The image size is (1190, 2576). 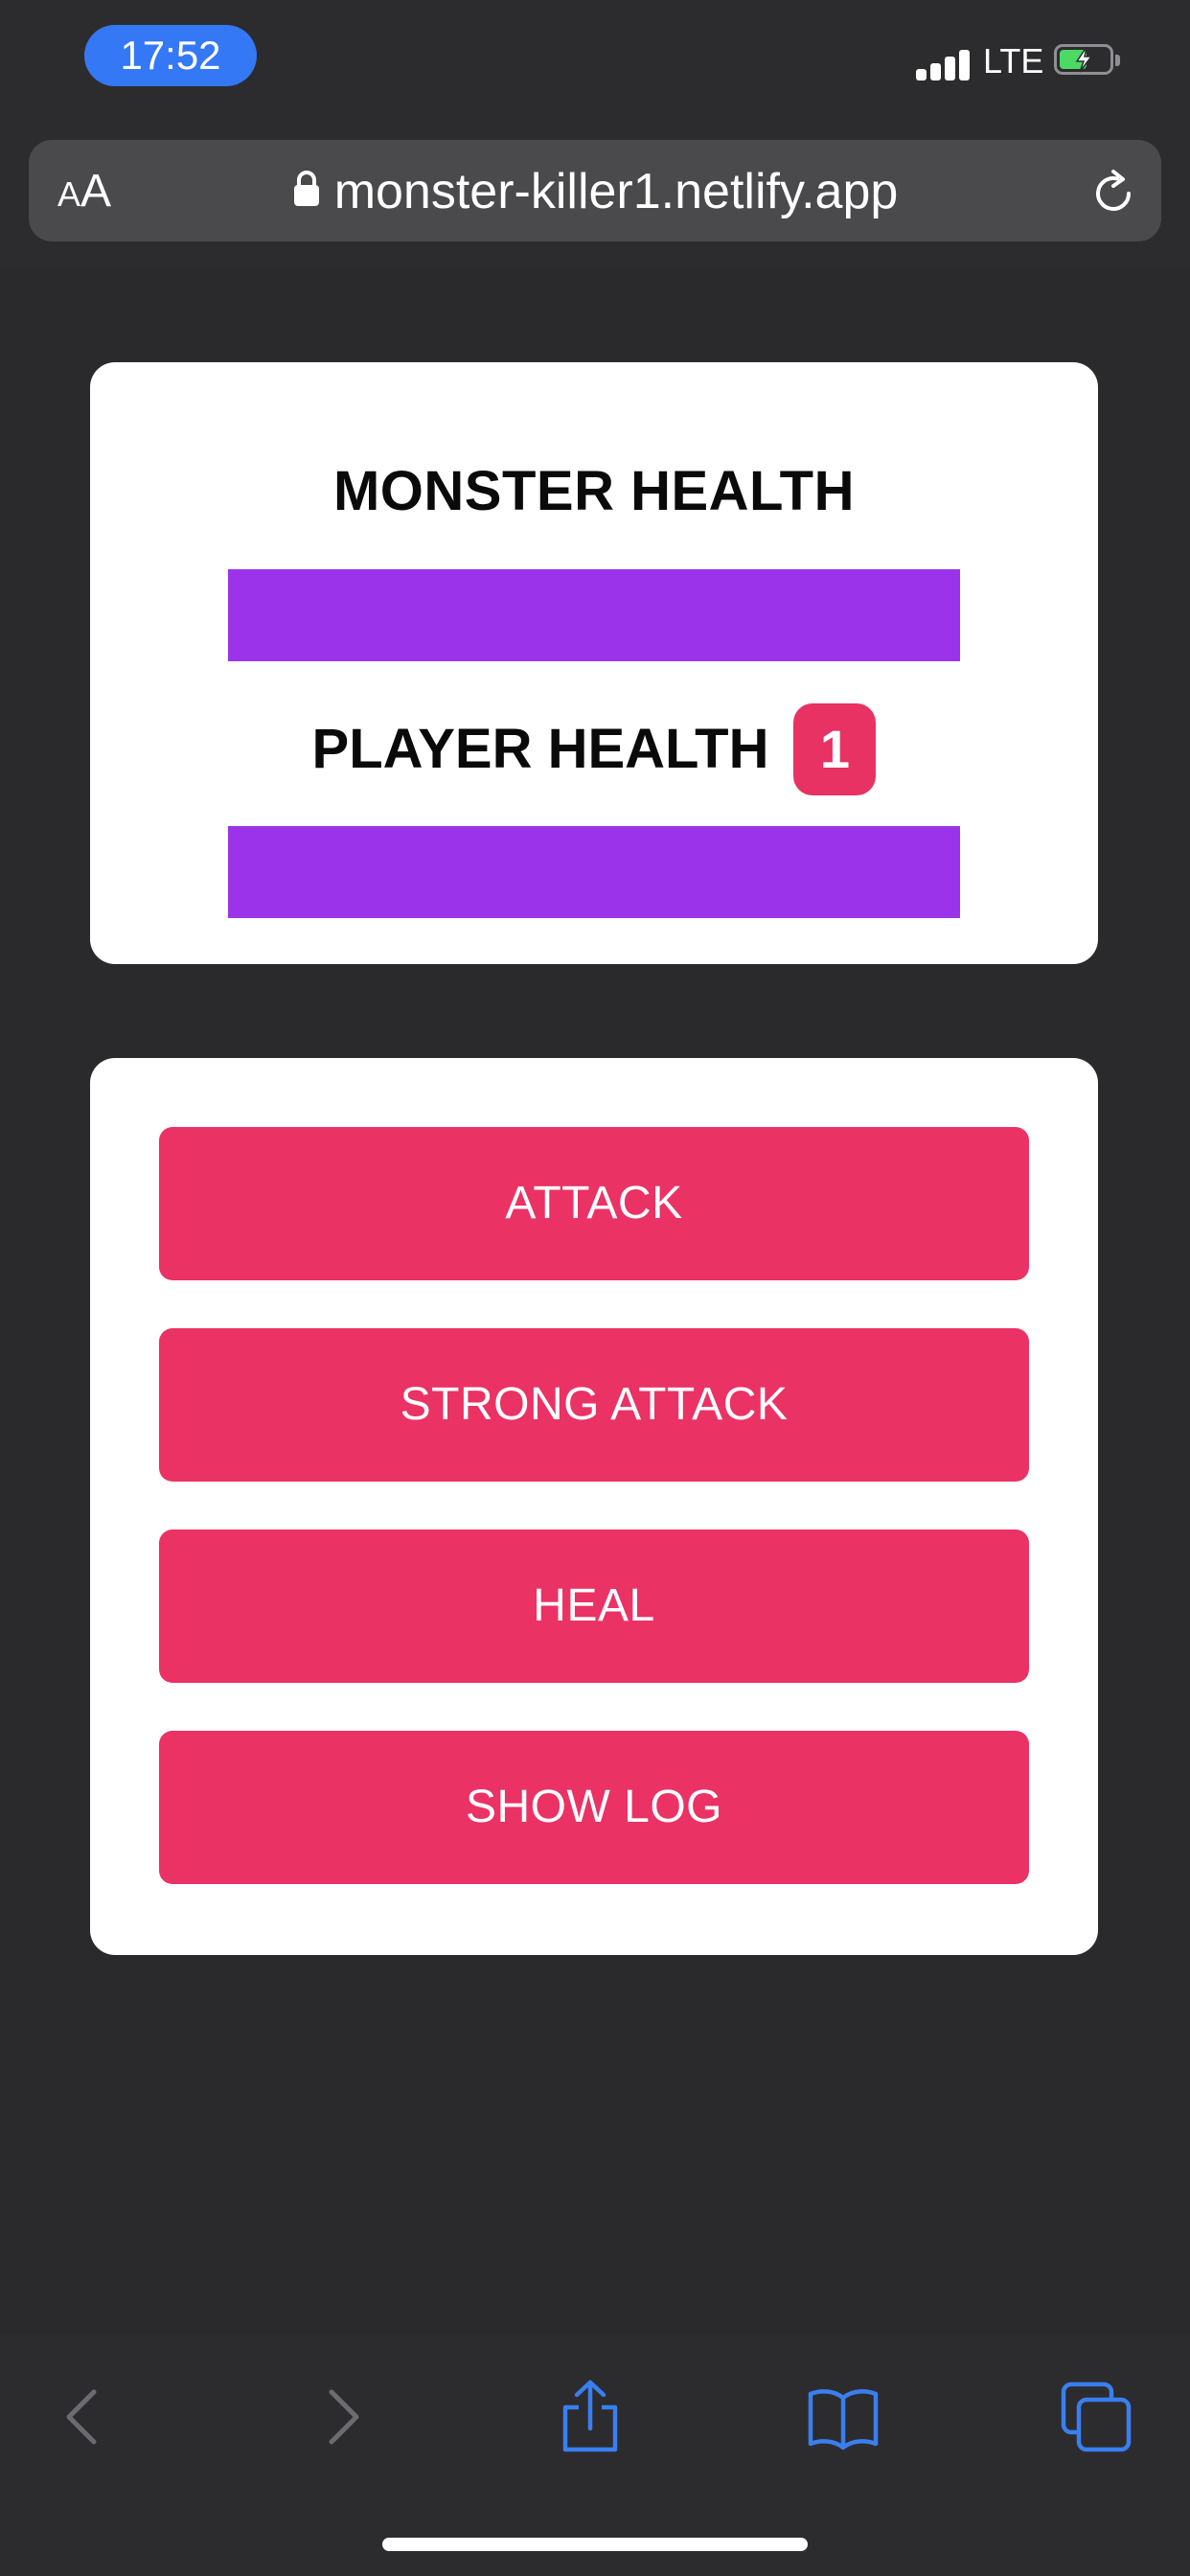 I want to click on strong-attack-button: STRONG ATTACK, so click(x=594, y=1405).